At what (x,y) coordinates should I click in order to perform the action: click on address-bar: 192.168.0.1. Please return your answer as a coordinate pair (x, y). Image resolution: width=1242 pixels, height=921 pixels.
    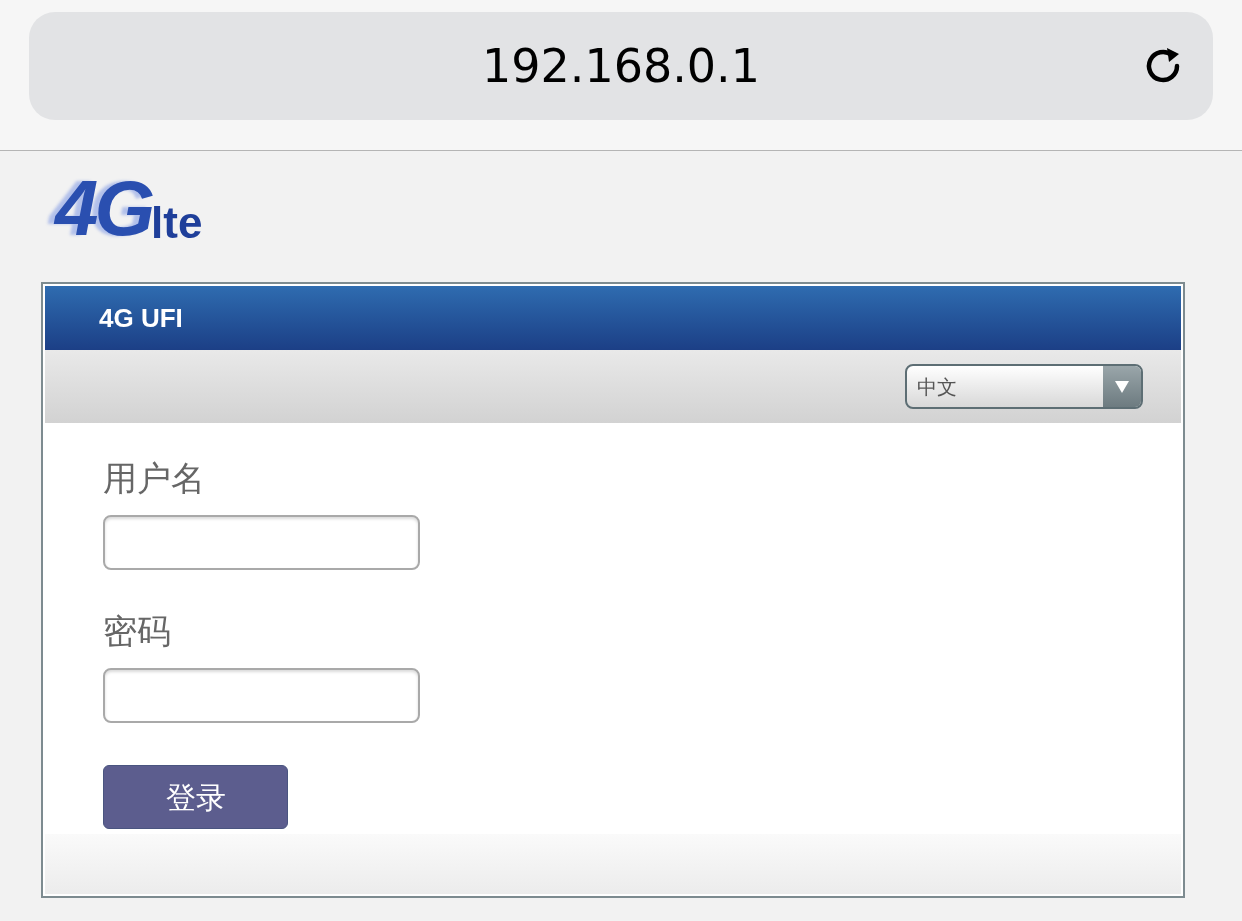
    Looking at the image, I should click on (621, 66).